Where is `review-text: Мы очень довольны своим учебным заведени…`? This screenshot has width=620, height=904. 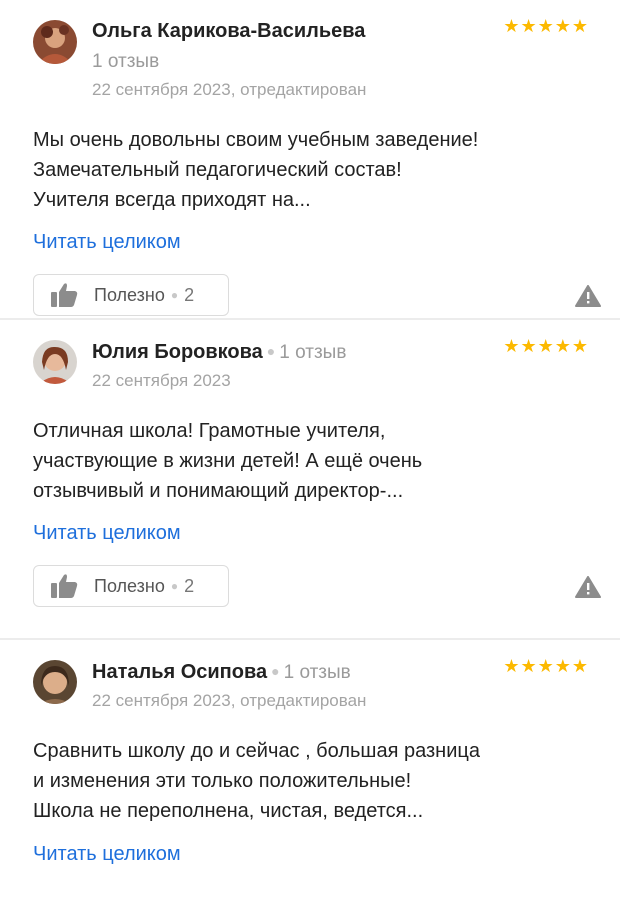
review-text: Мы очень довольны своим учебным заведени… is located at coordinates (256, 170).